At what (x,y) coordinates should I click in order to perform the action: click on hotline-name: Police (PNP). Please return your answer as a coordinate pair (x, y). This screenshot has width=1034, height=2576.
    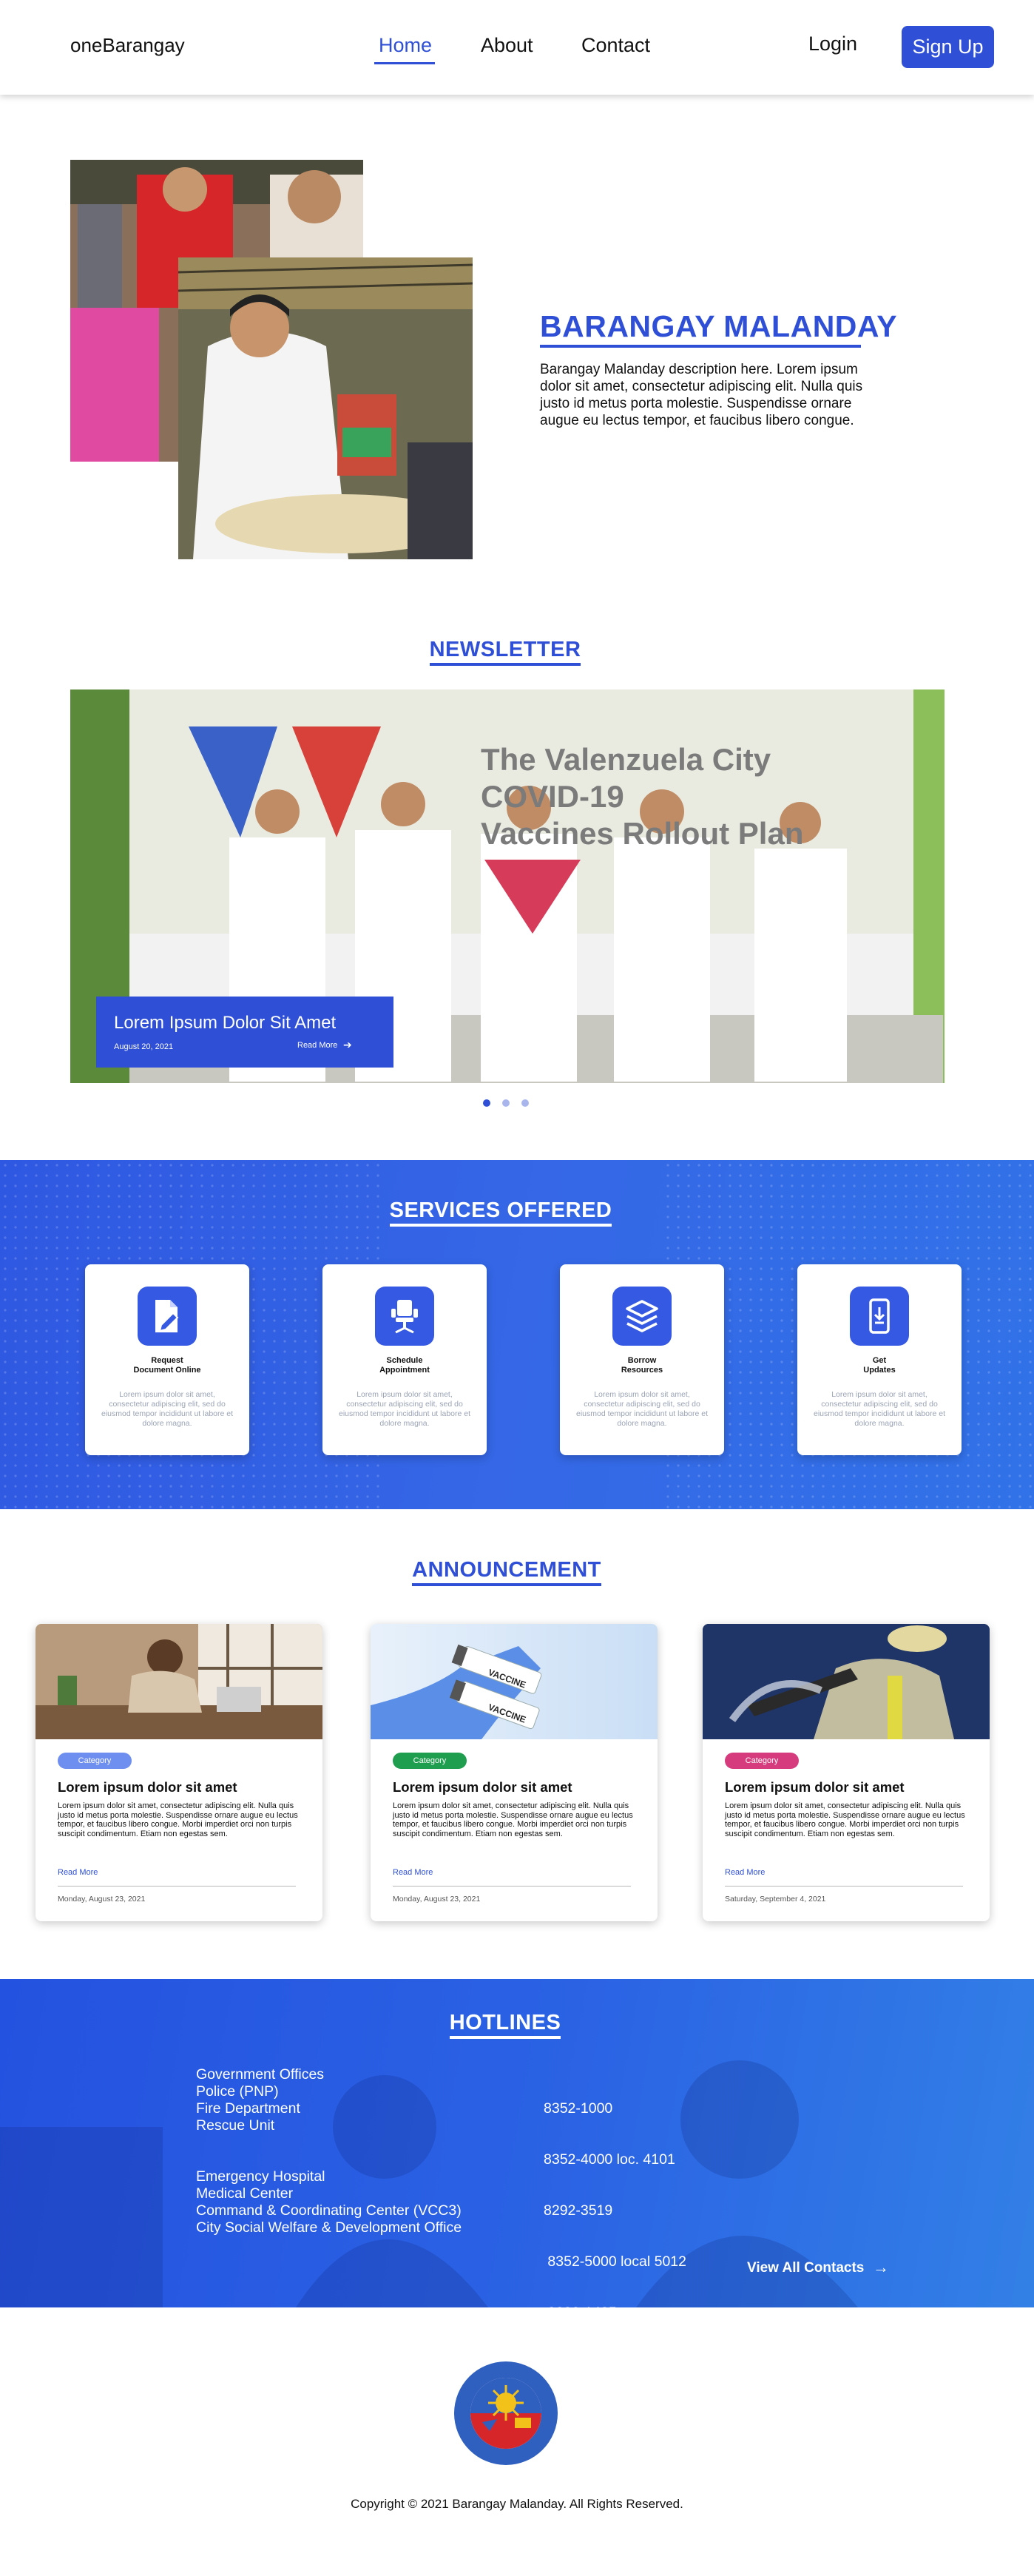
    Looking at the image, I should click on (237, 2091).